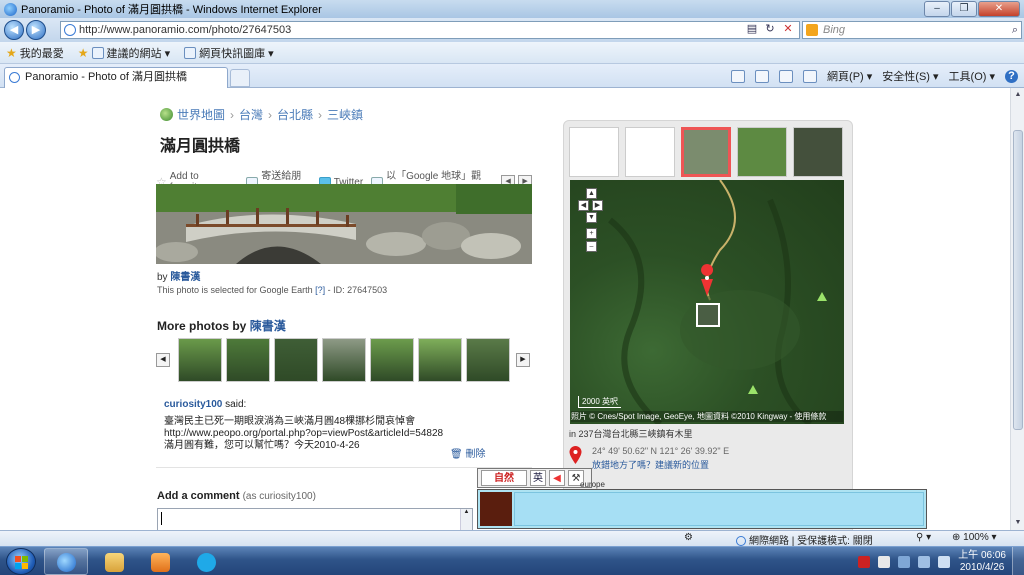  I want to click on pan-up-button: ▲, so click(591, 193).